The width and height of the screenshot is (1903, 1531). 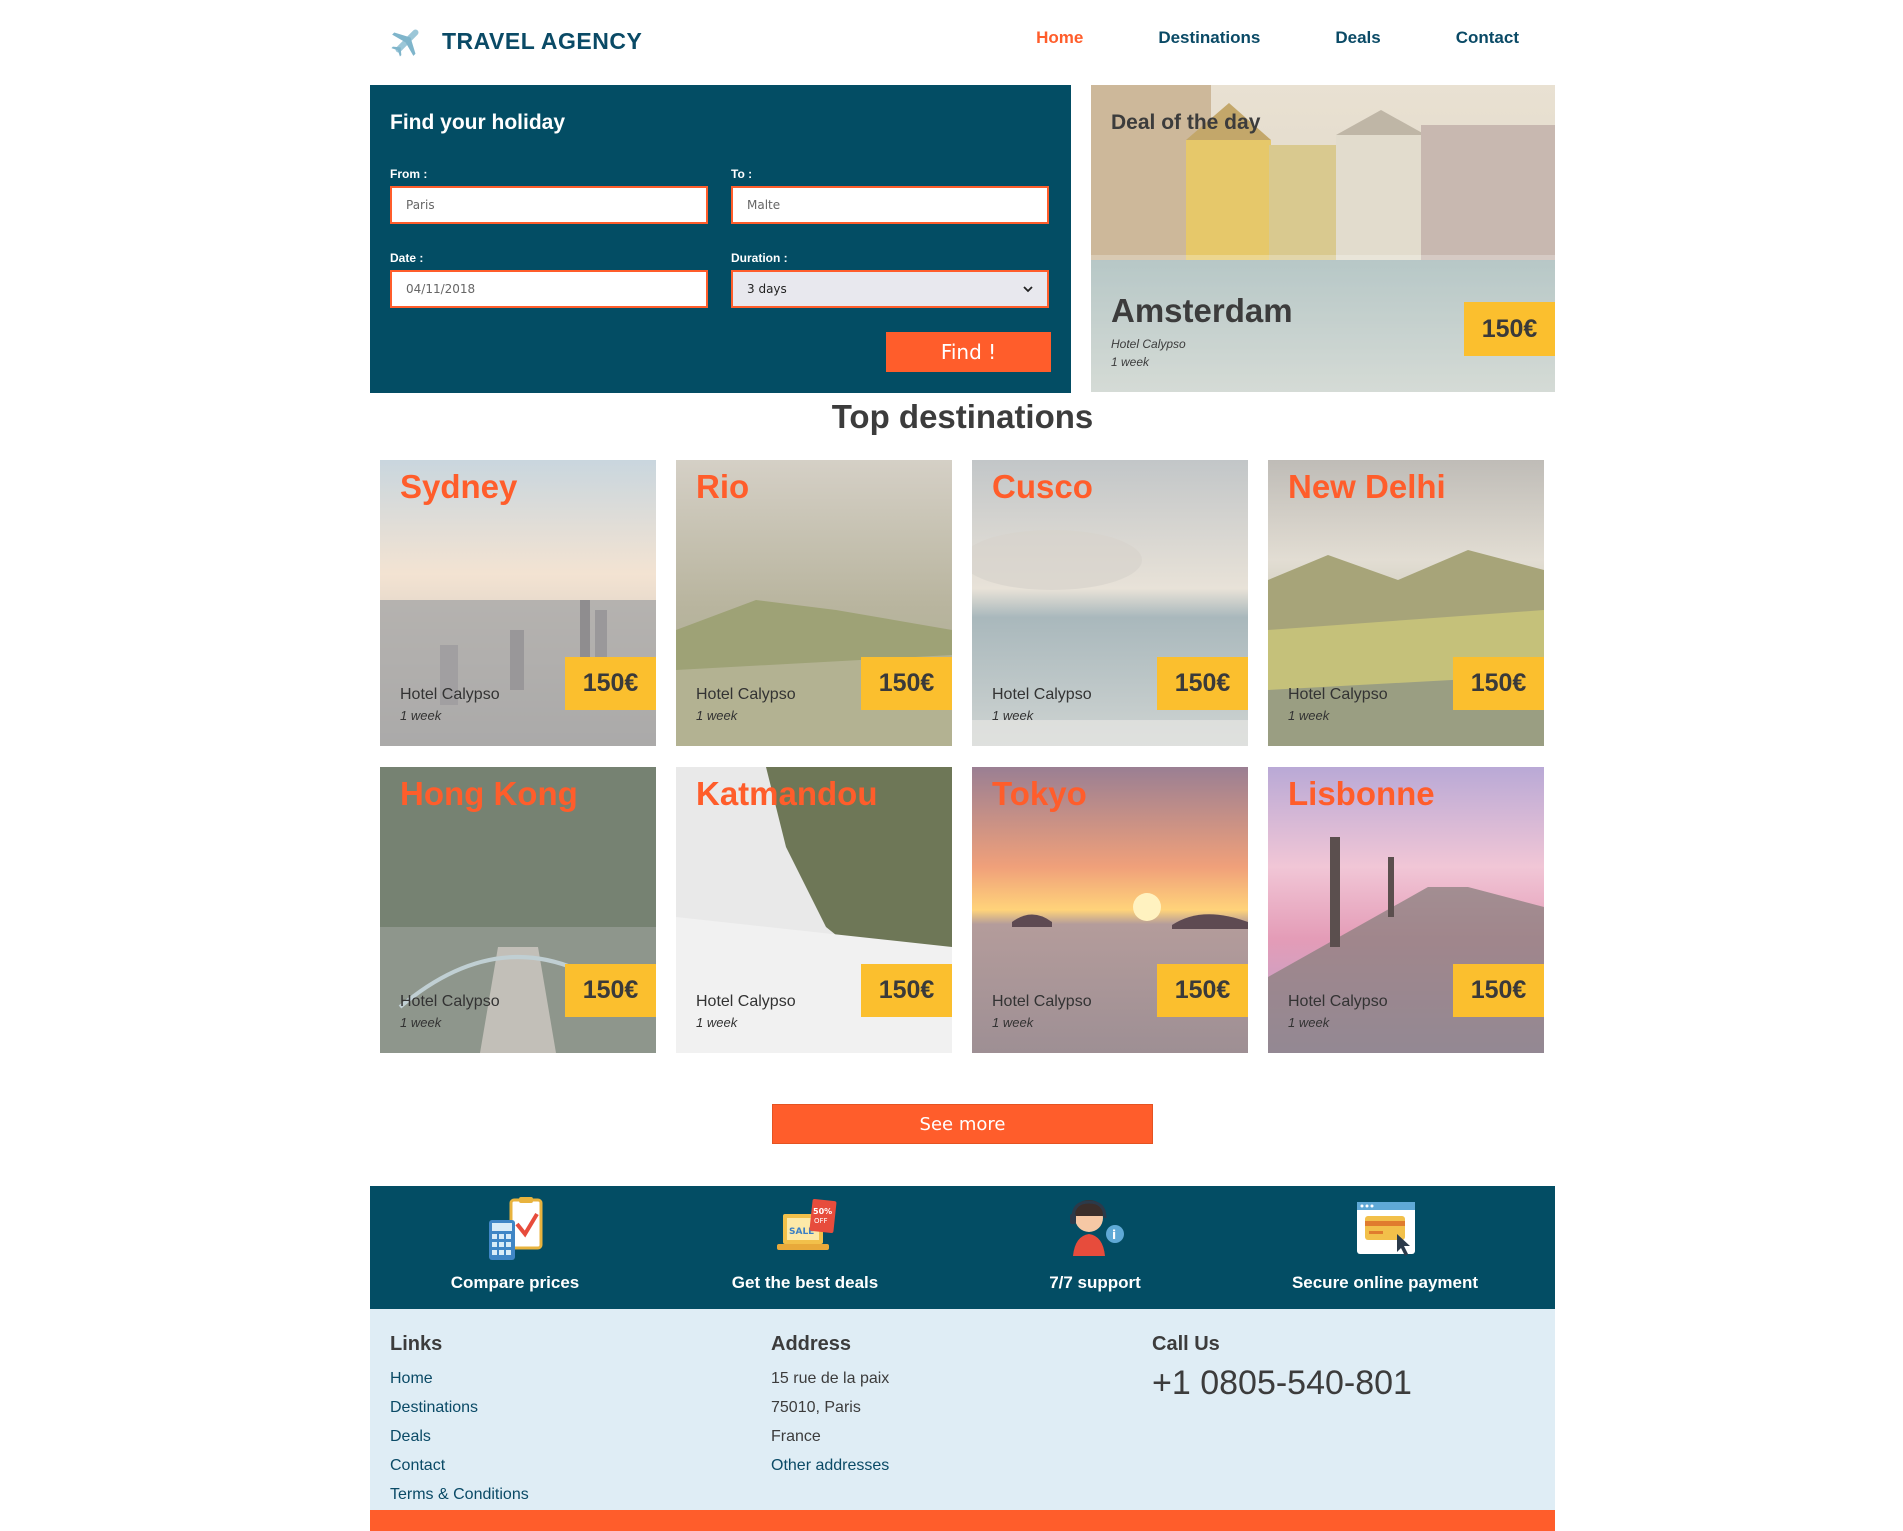 I want to click on feature-label: Get the best deals, so click(x=805, y=1282).